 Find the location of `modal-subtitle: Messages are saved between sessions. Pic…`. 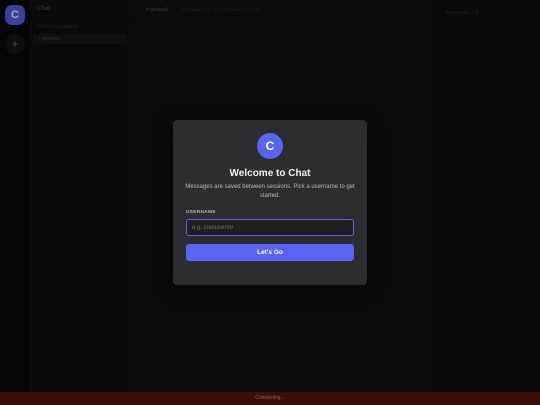

modal-subtitle: Messages are saved between sessions. Pic… is located at coordinates (270, 191).